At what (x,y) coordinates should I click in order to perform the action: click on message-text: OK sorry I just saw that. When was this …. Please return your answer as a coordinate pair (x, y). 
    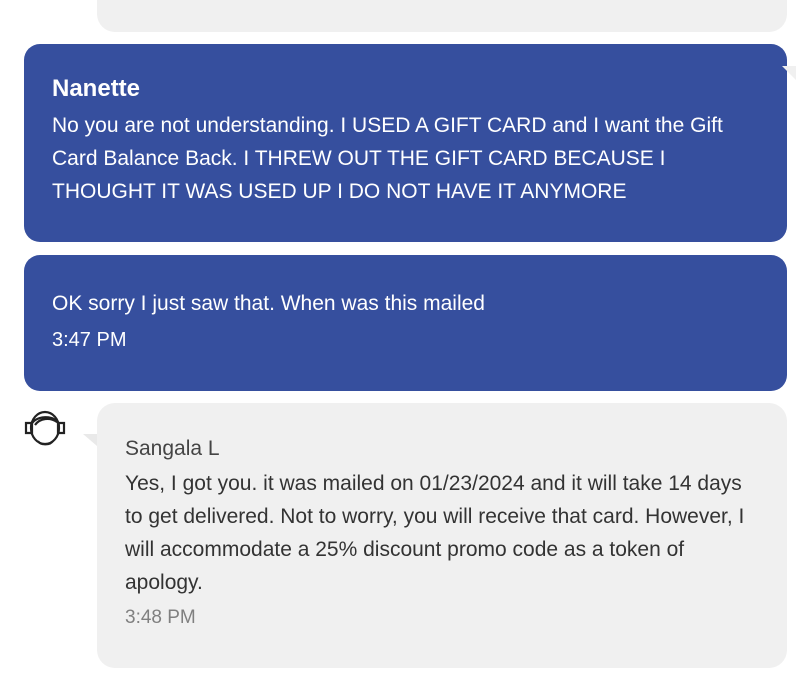
    Looking at the image, I should click on (268, 303).